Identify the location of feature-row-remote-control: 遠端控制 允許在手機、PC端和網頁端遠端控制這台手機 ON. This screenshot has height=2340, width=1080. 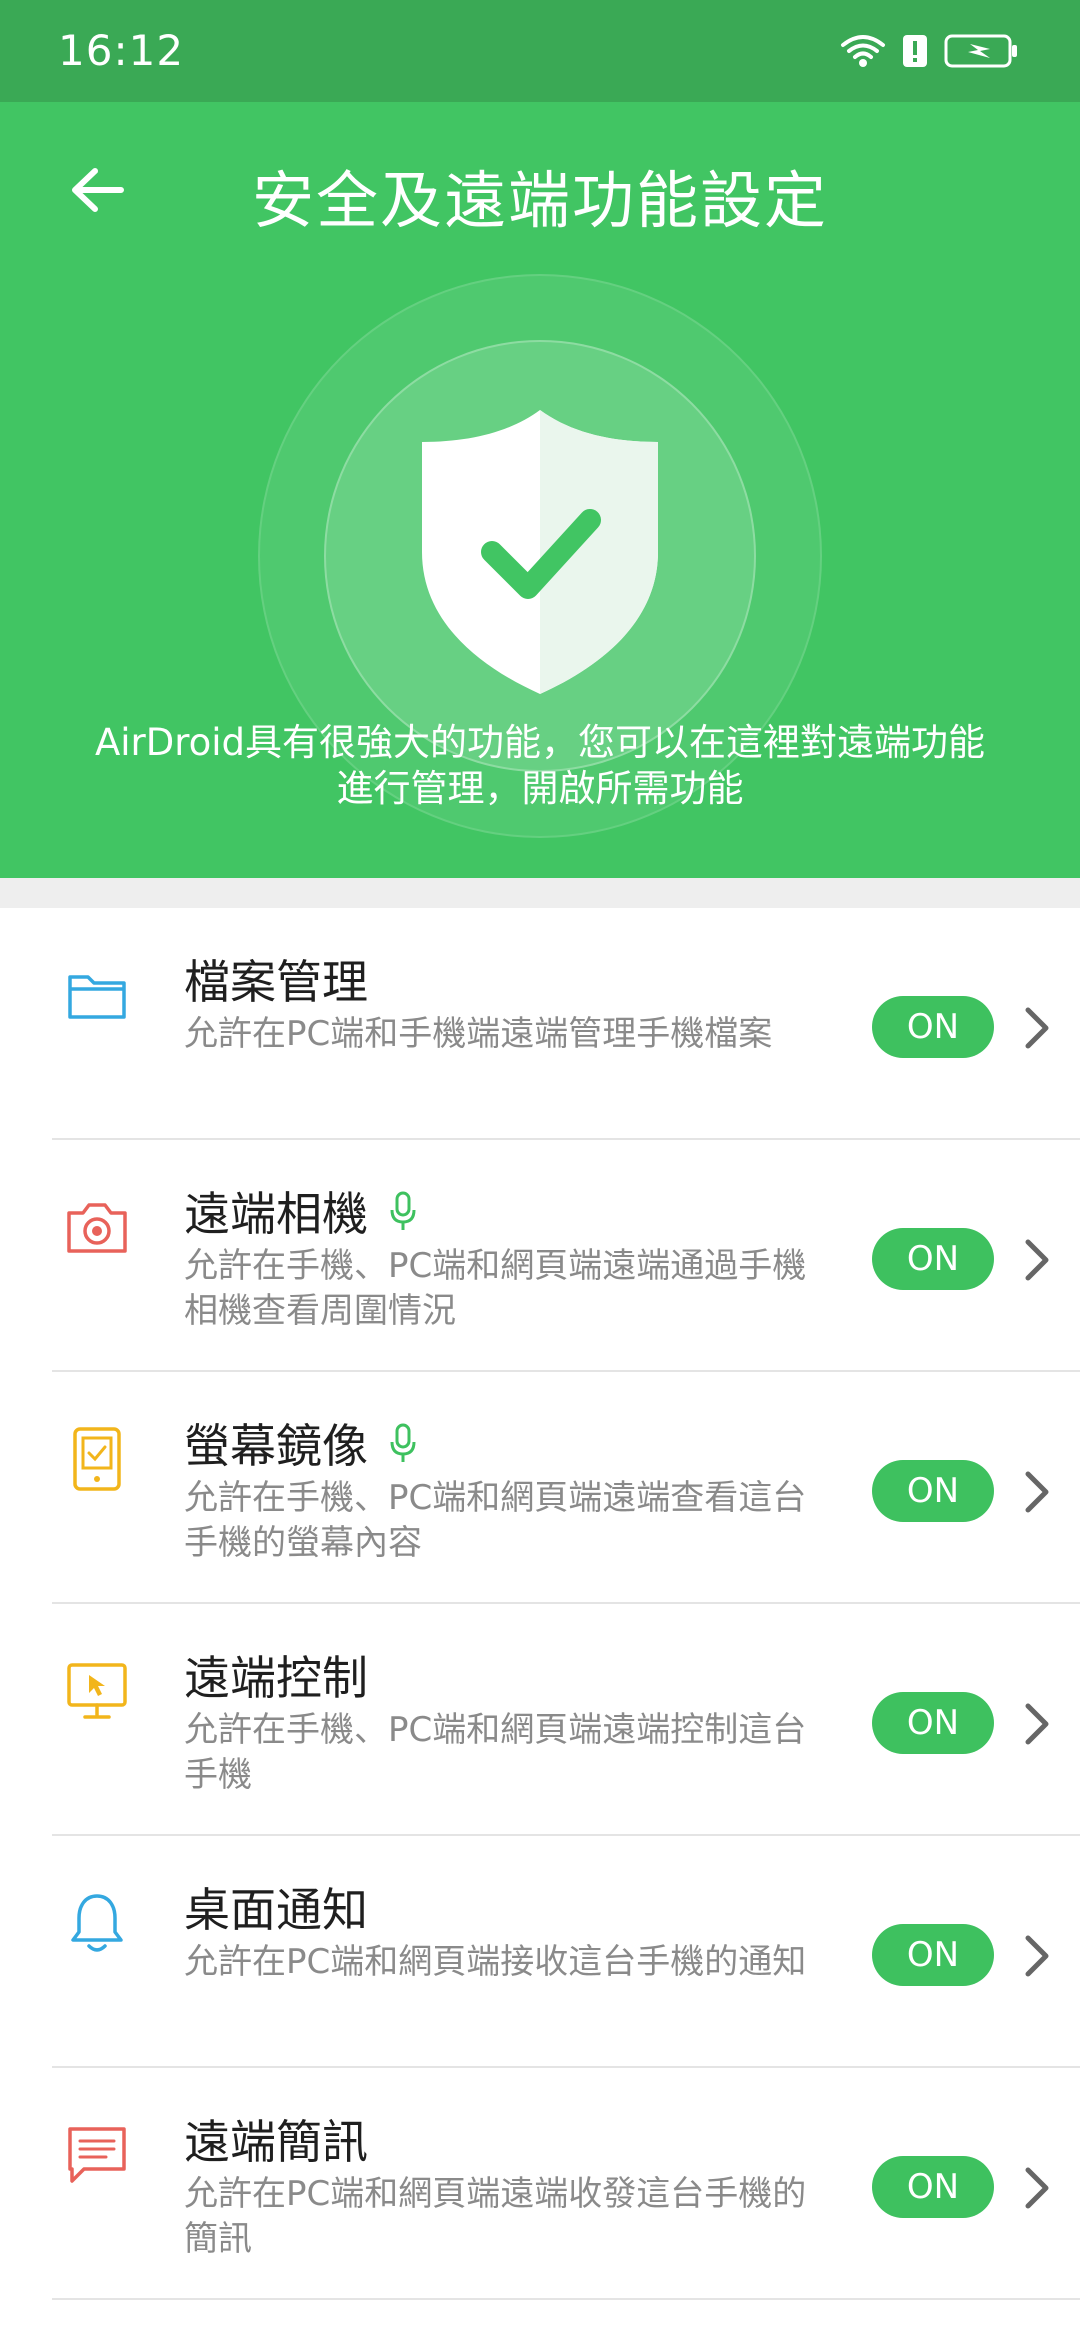
(540, 1720).